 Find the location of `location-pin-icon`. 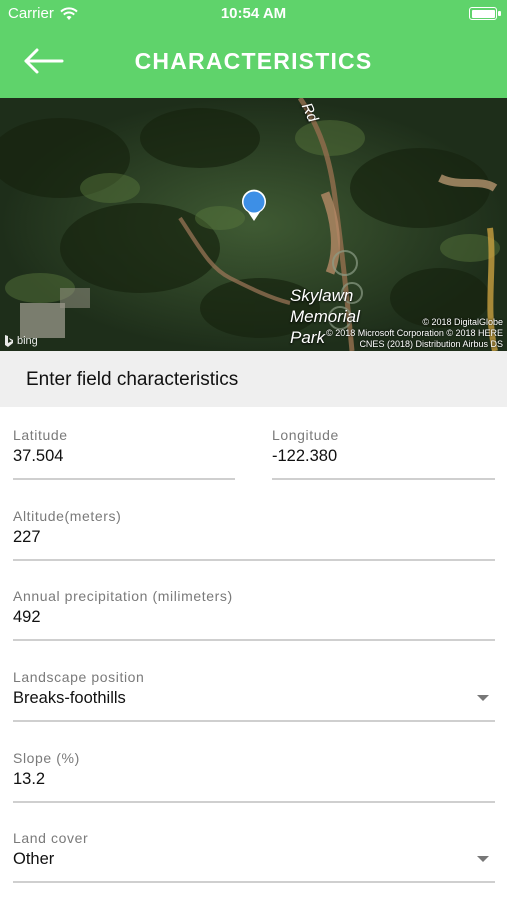

location-pin-icon is located at coordinates (254, 205).